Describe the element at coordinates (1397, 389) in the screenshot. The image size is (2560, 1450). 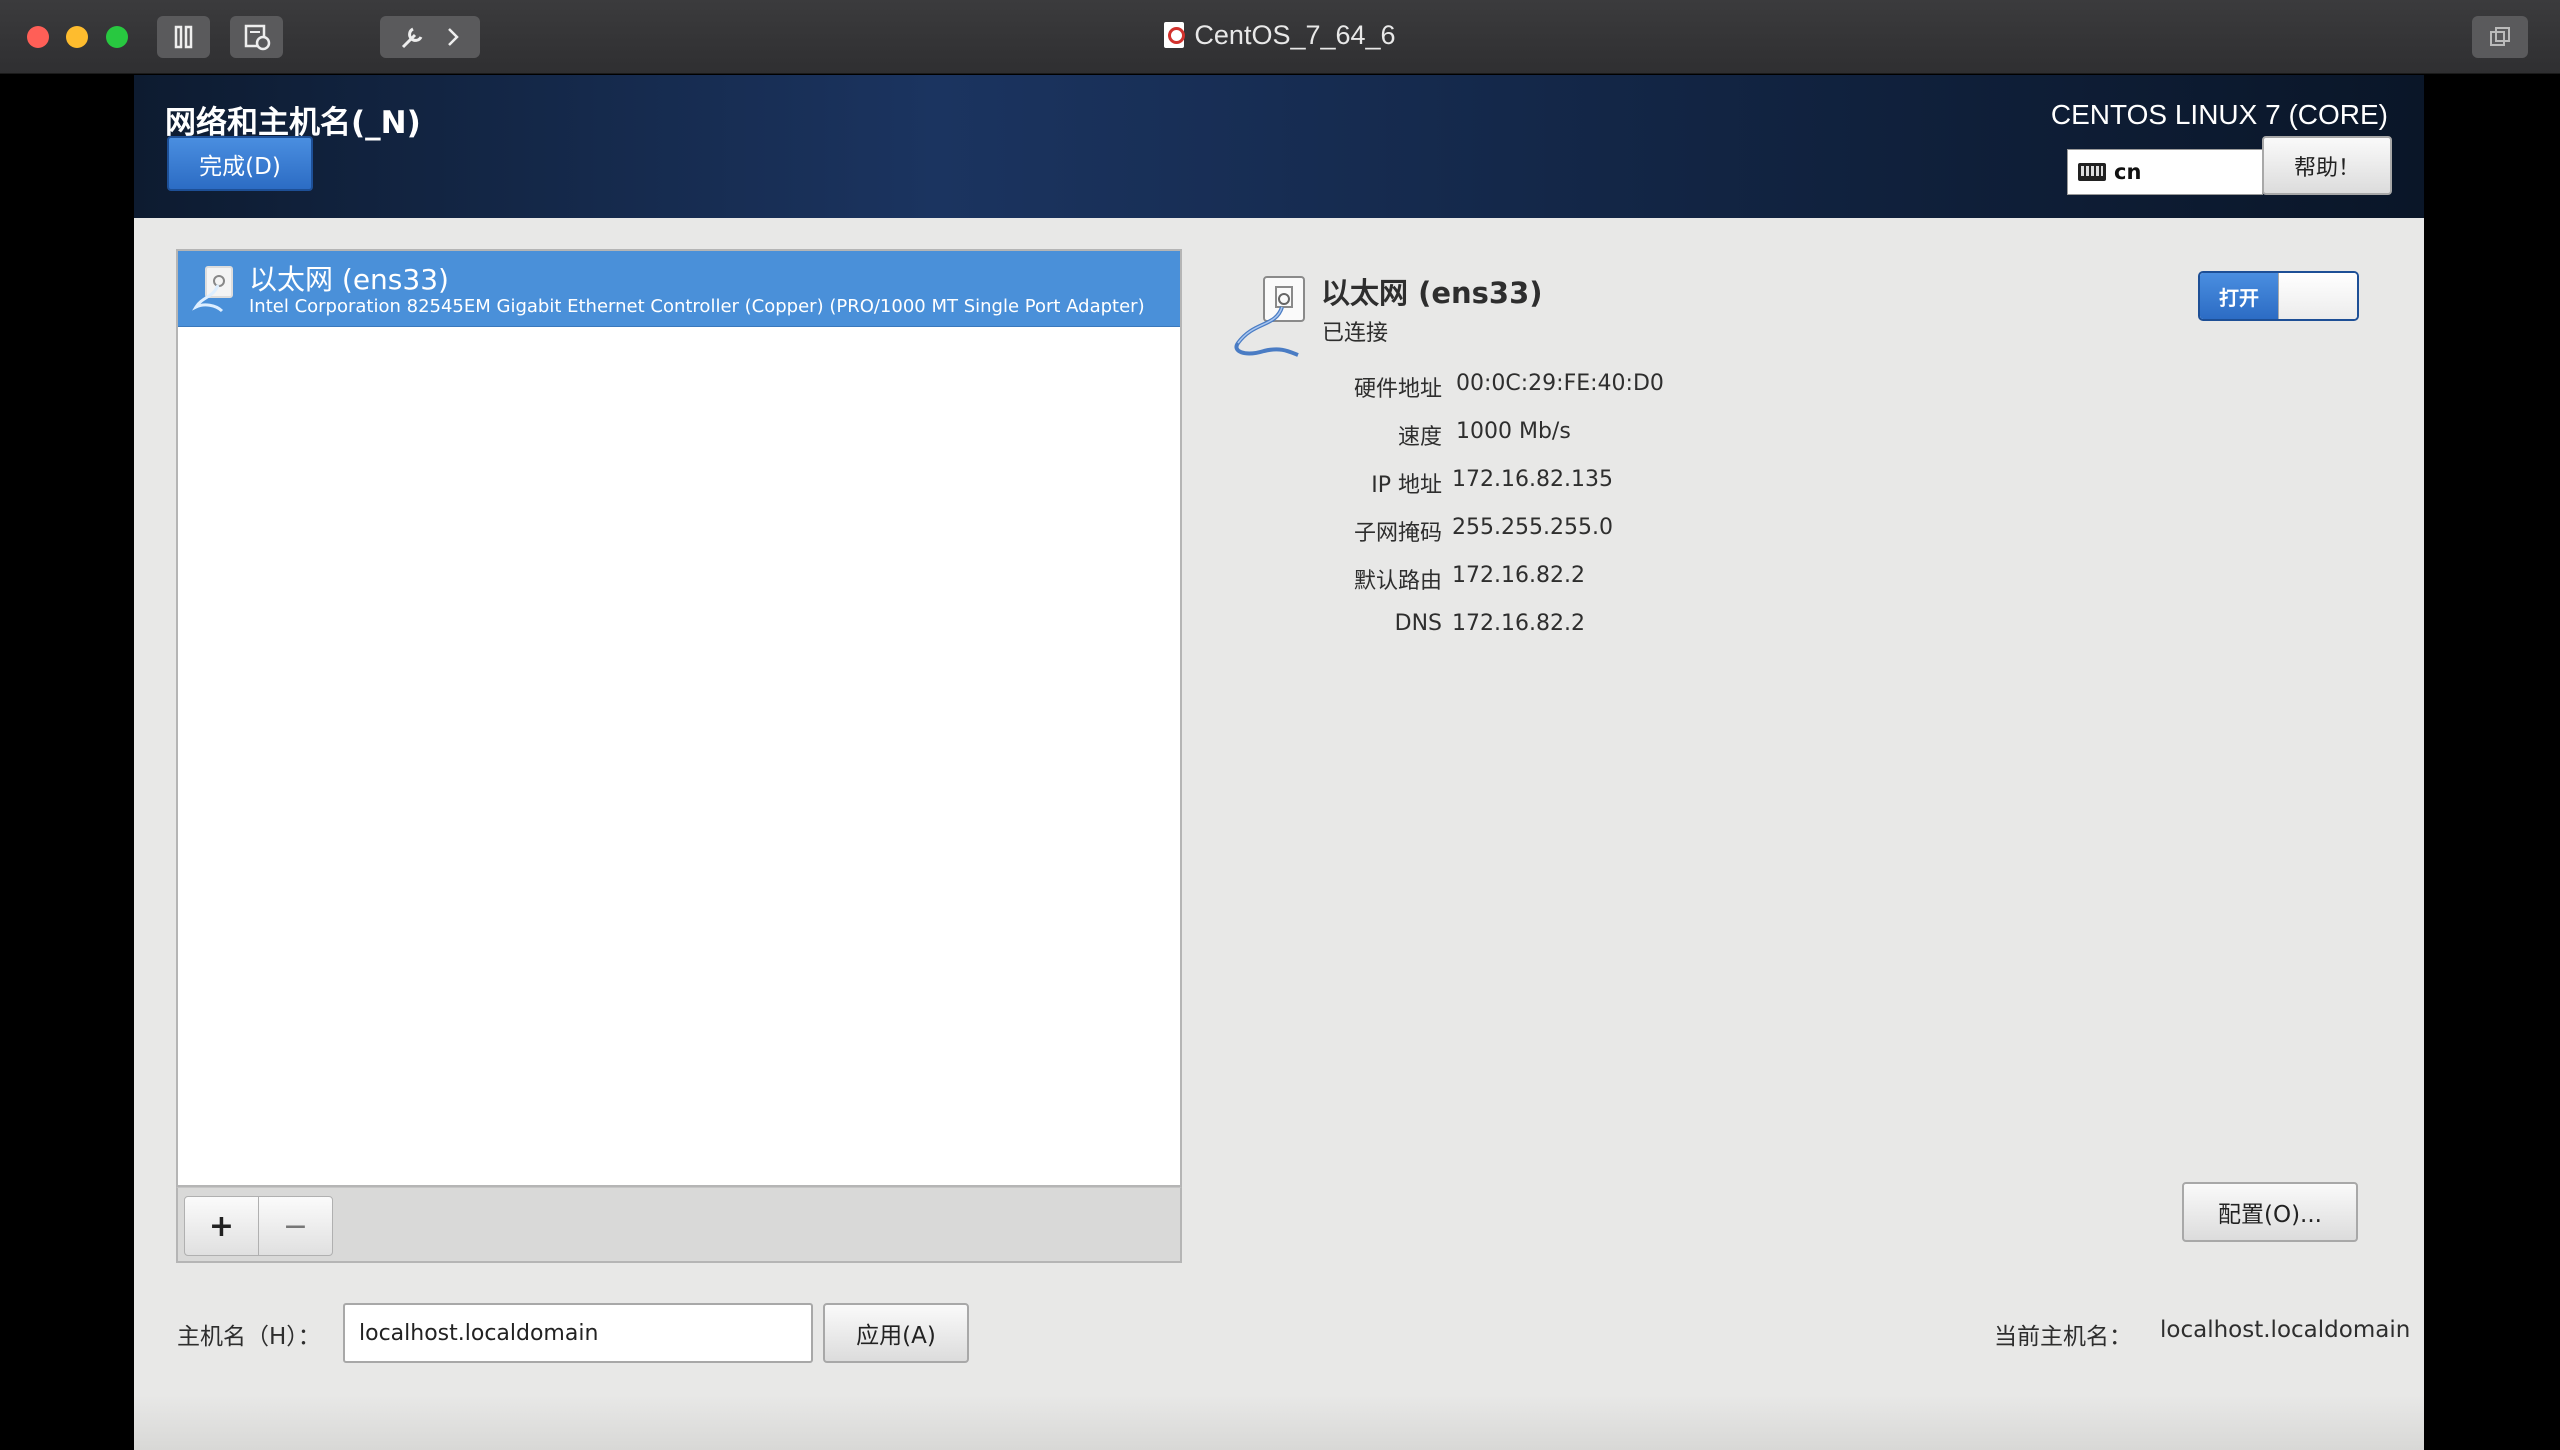
I see `detail-label: 硬件地址` at that location.